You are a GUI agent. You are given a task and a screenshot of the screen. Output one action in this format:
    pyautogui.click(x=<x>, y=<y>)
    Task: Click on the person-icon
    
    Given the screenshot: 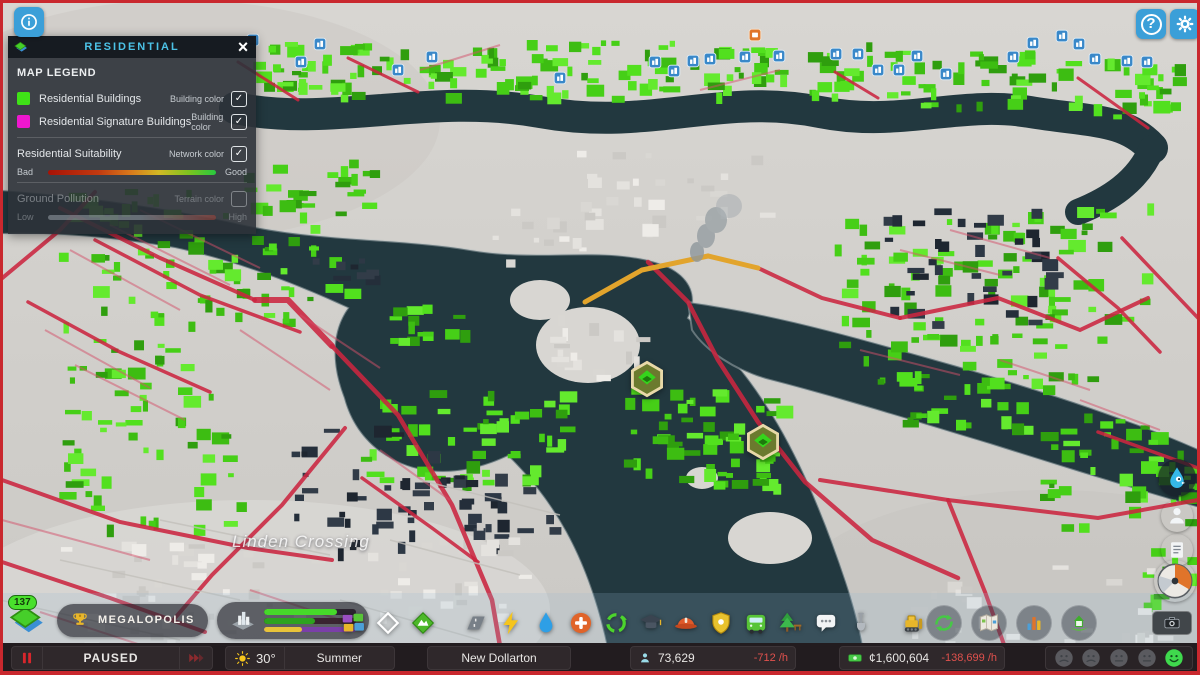 What is the action you would take?
    pyautogui.click(x=1177, y=516)
    